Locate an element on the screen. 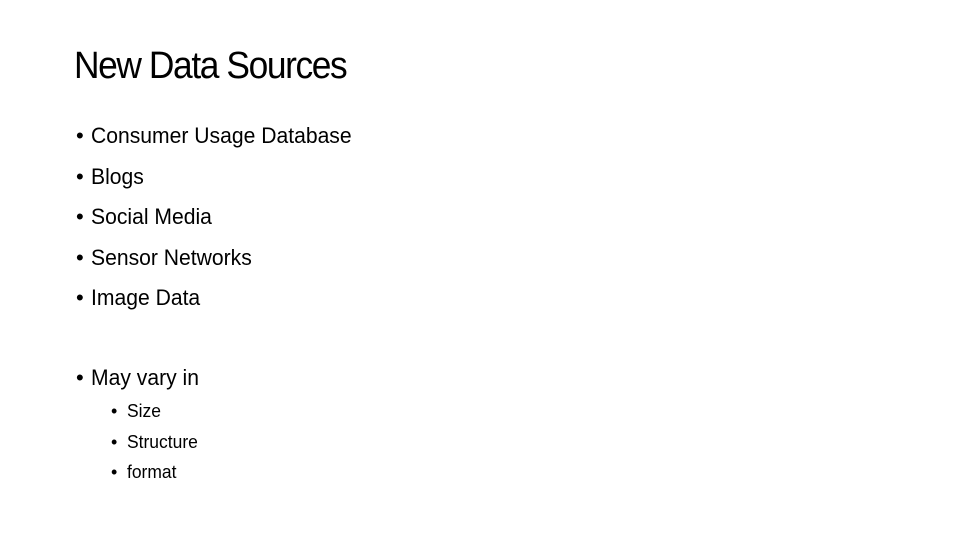  bullet-label: Sensor Networks is located at coordinates (171, 257).